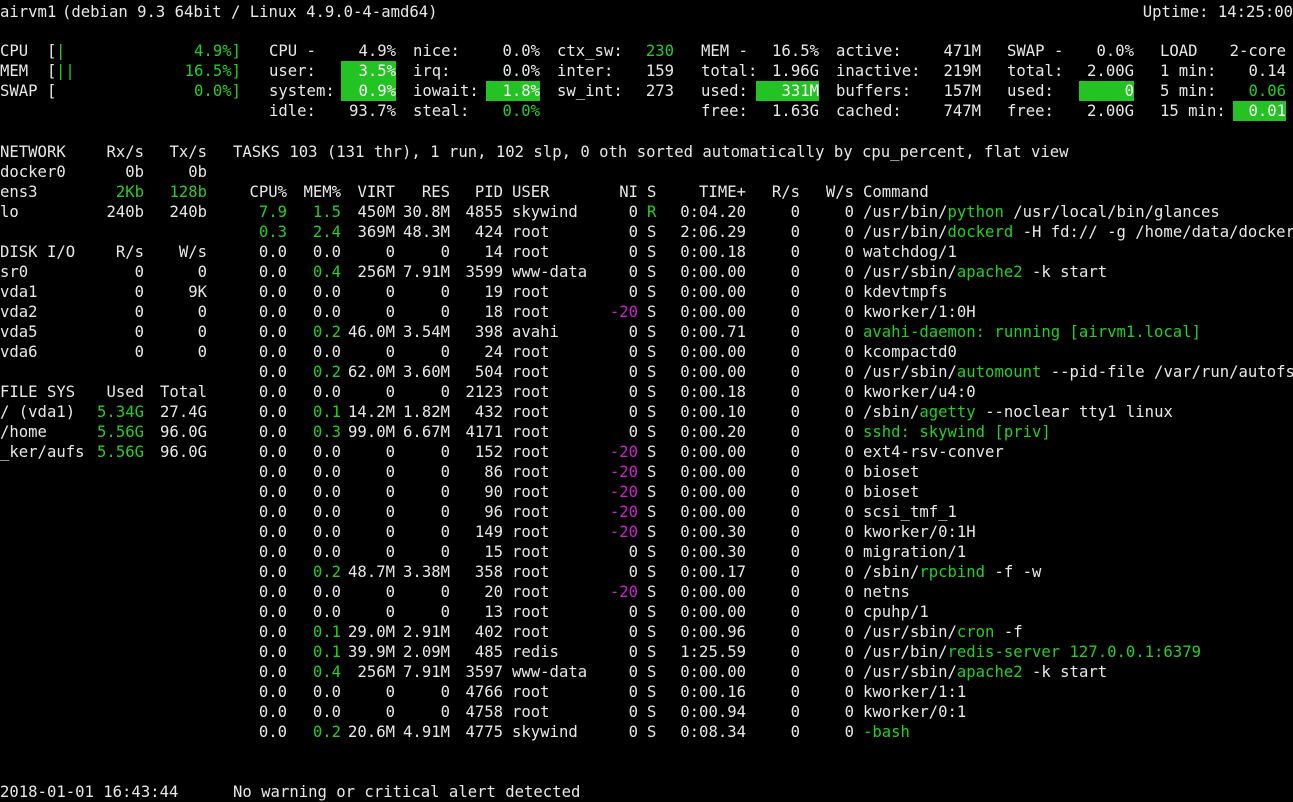  I want to click on network-rx: 0b, so click(134, 172).